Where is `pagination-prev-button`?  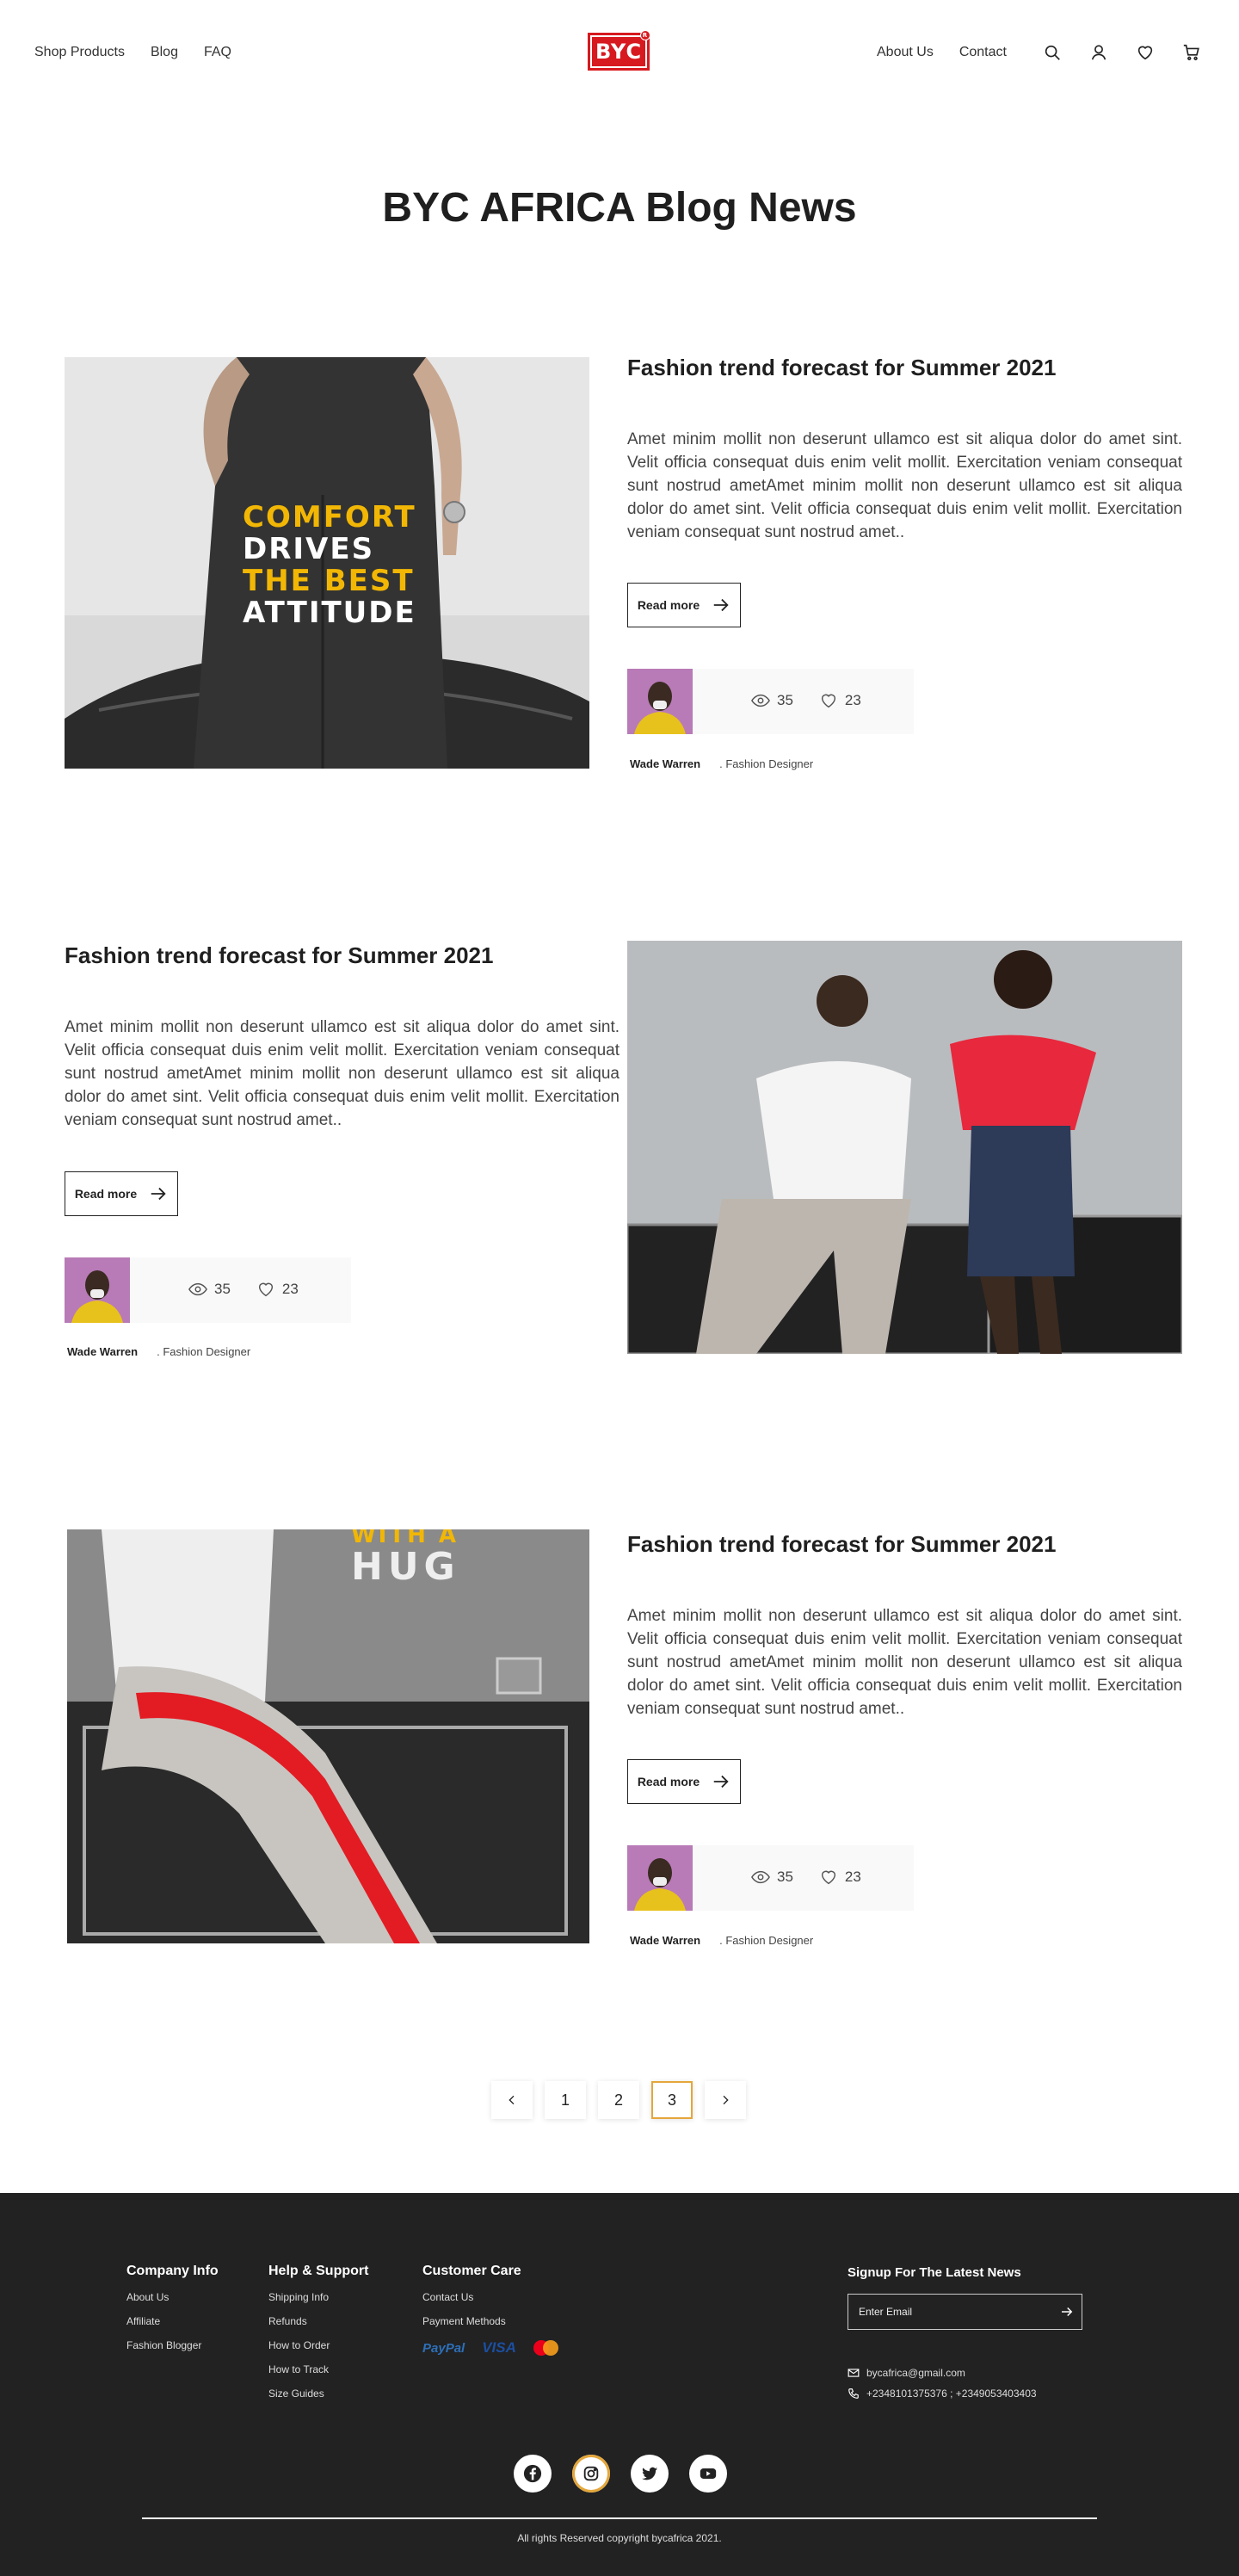
pagination-prev-button is located at coordinates (512, 2100).